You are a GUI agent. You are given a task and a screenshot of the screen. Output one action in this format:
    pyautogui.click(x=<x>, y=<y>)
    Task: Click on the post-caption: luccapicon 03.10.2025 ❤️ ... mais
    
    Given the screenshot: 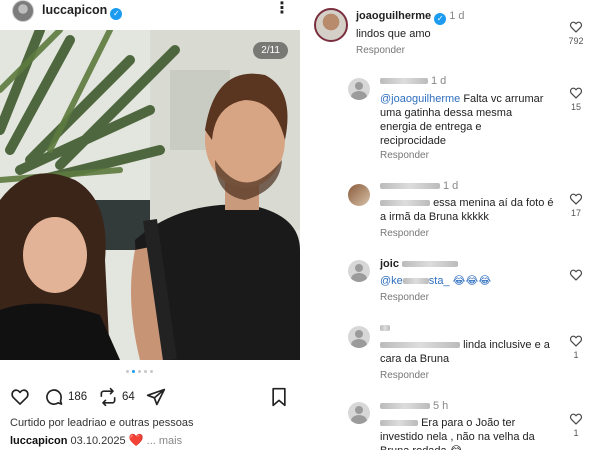 What is the action you would take?
    pyautogui.click(x=96, y=440)
    